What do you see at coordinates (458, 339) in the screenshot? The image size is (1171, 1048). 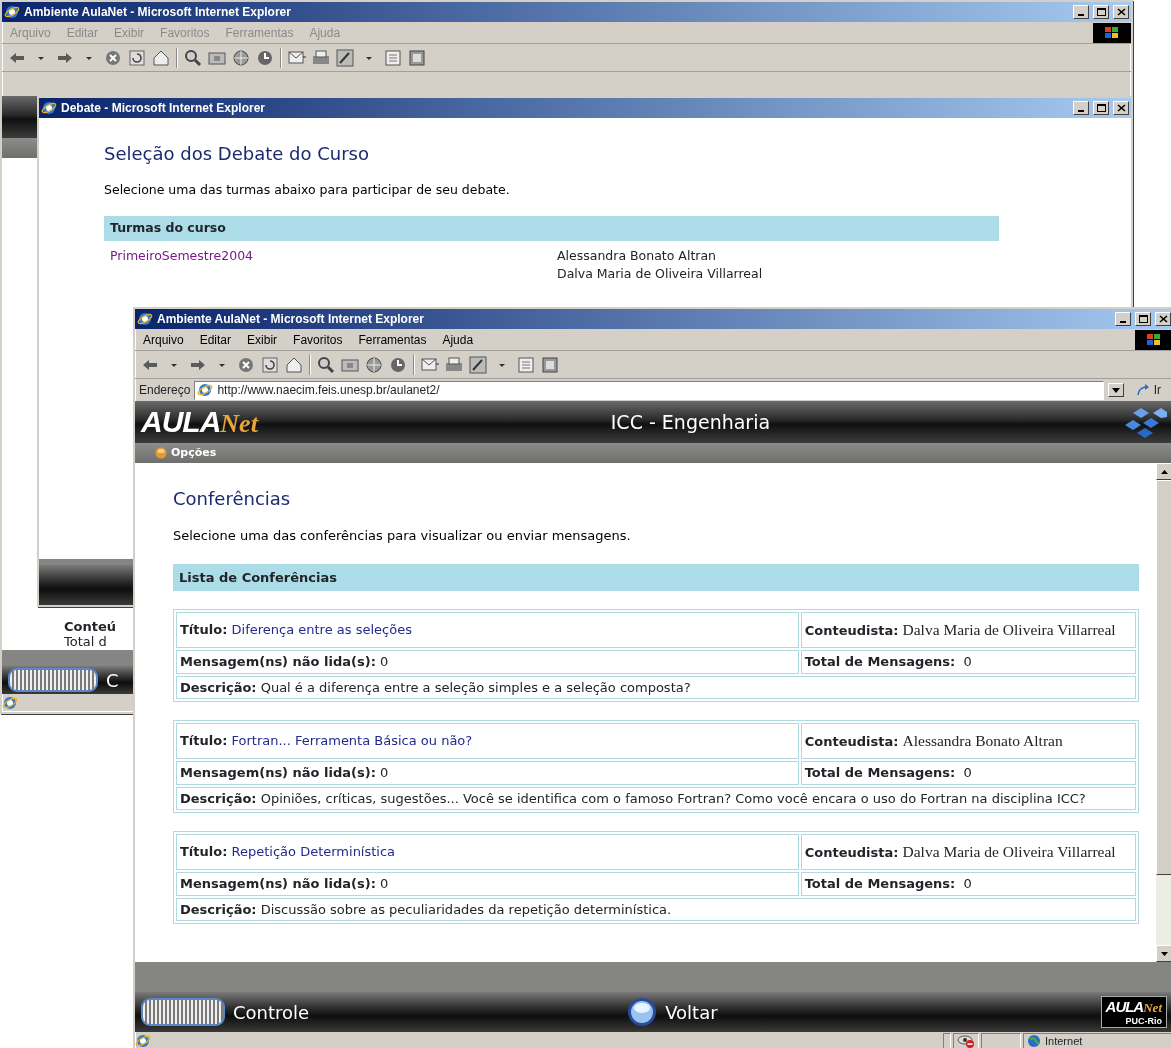 I see `menu-item: Ajuda` at bounding box center [458, 339].